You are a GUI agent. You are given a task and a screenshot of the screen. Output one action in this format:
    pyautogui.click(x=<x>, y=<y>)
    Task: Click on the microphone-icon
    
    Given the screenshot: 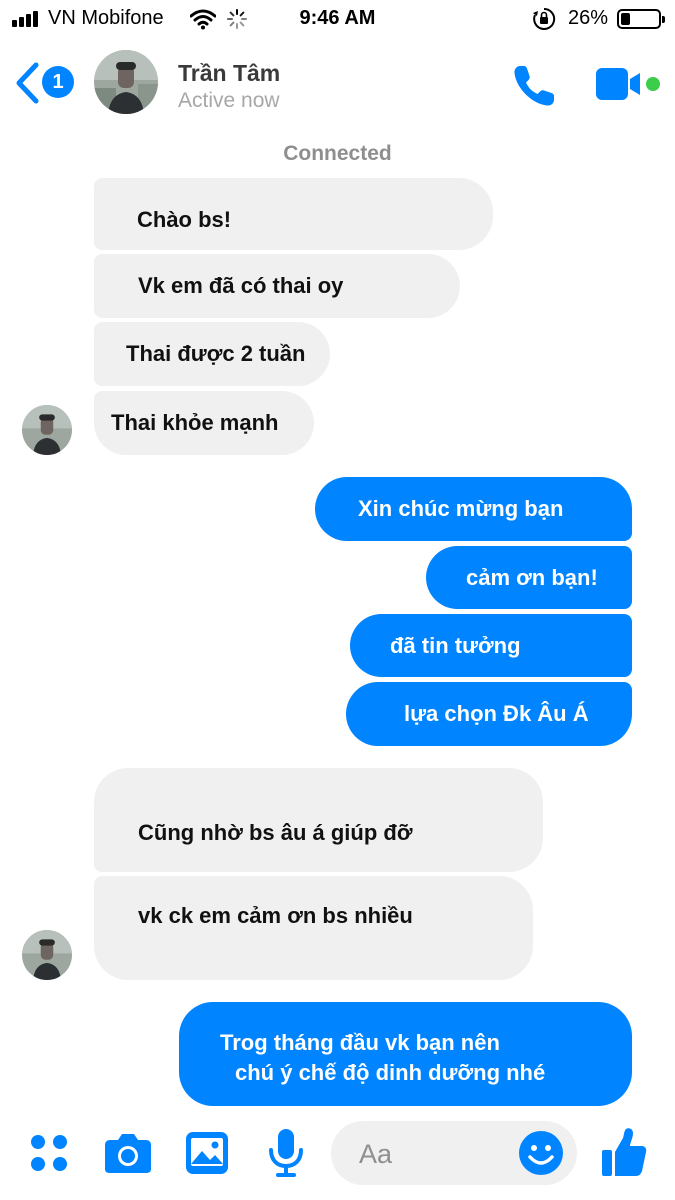 What is the action you would take?
    pyautogui.click(x=286, y=1153)
    